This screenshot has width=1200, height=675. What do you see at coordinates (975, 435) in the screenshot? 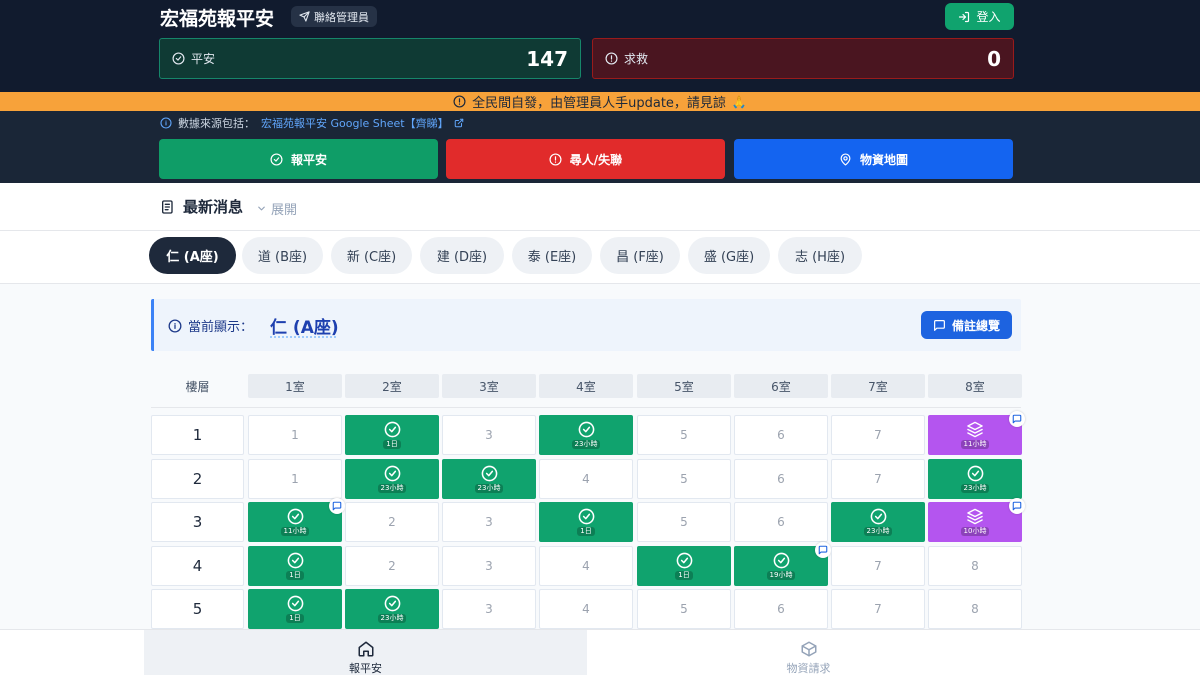
I see `unit-cell-multiple: 11小時` at bounding box center [975, 435].